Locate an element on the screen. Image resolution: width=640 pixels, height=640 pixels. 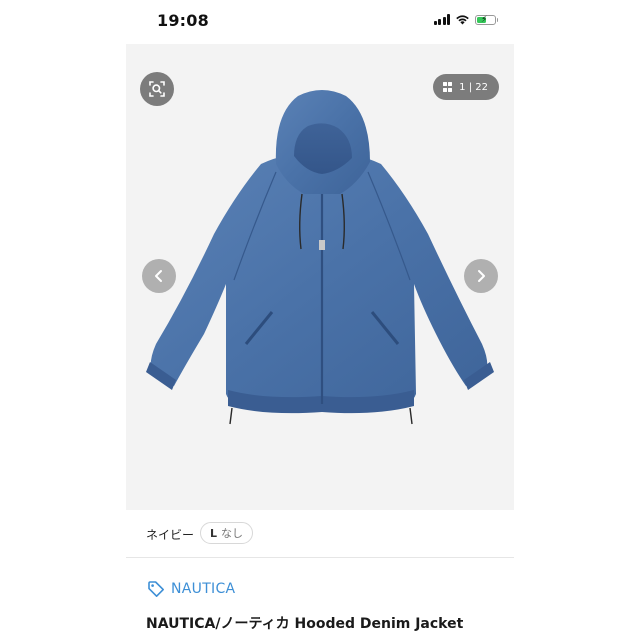
chevron-left-icon is located at coordinates (158, 276).